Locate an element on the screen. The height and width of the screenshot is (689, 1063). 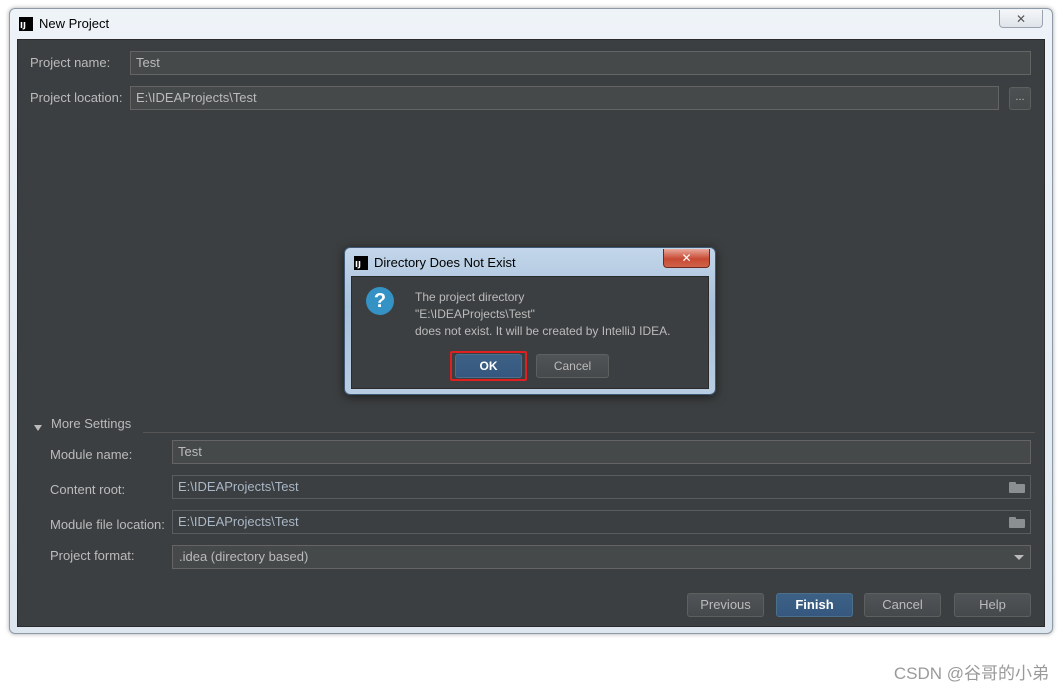
finish-button: Finish is located at coordinates (814, 605).